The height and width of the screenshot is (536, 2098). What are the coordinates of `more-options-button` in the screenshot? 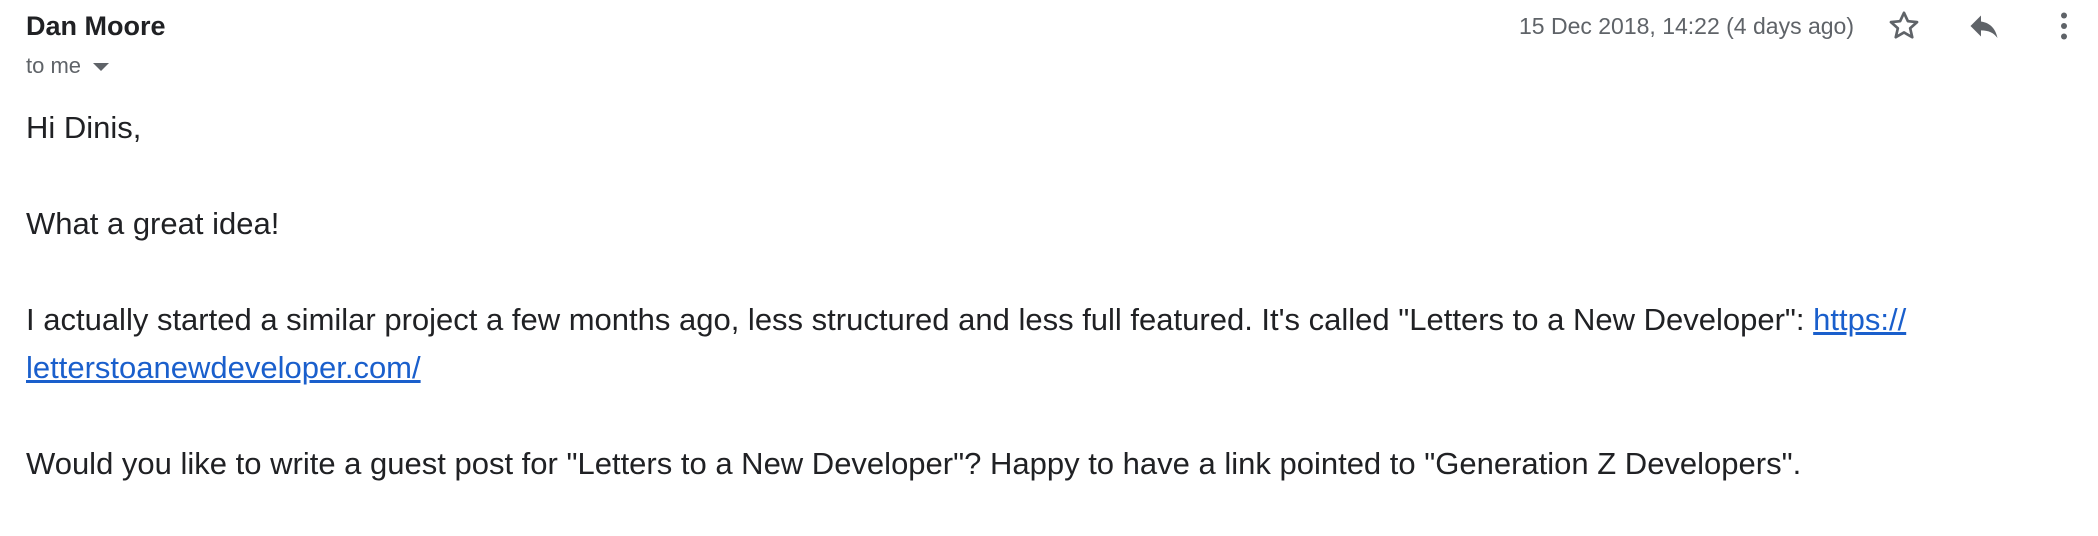 It's located at (2064, 26).